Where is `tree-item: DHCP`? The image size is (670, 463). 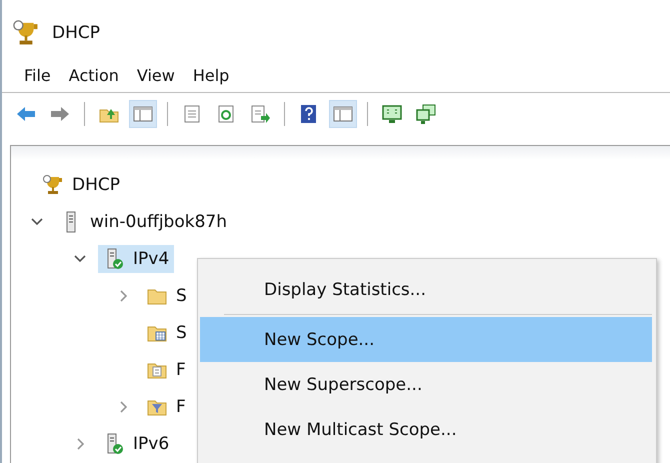 tree-item: DHCP is located at coordinates (81, 184).